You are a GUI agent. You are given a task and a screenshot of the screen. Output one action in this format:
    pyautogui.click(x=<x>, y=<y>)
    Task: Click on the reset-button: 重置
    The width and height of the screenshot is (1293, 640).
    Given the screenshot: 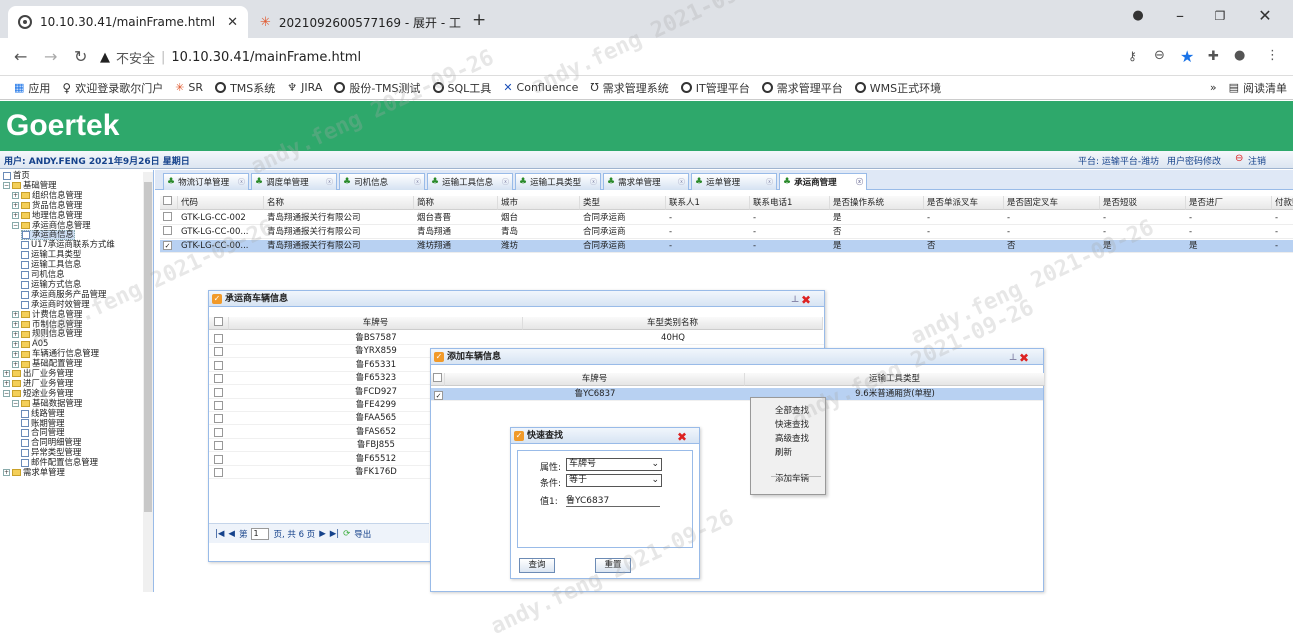 What is the action you would take?
    pyautogui.click(x=613, y=565)
    